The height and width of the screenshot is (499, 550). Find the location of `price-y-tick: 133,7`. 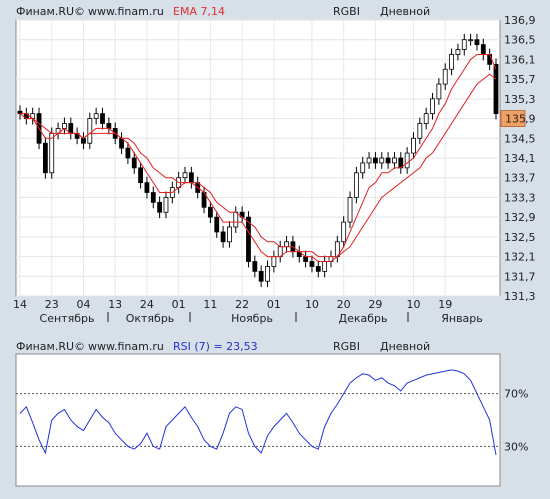

price-y-tick: 133,7 is located at coordinates (520, 178).